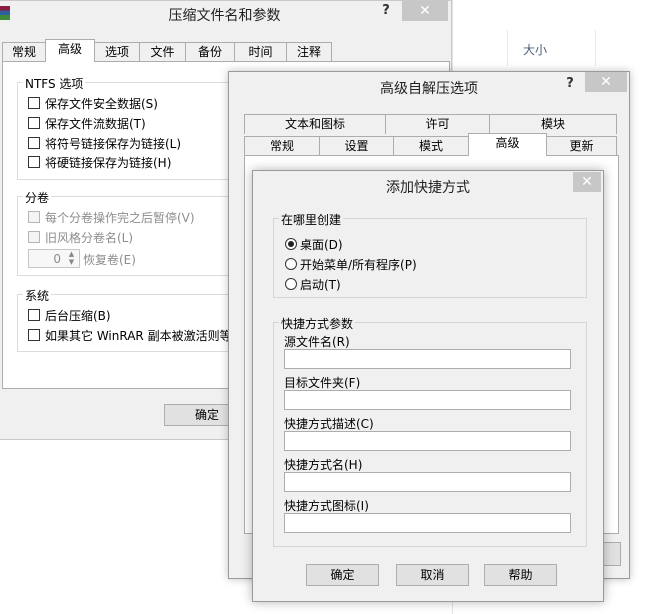 The width and height of the screenshot is (657, 614). I want to click on tab-license: 许可, so click(437, 124).